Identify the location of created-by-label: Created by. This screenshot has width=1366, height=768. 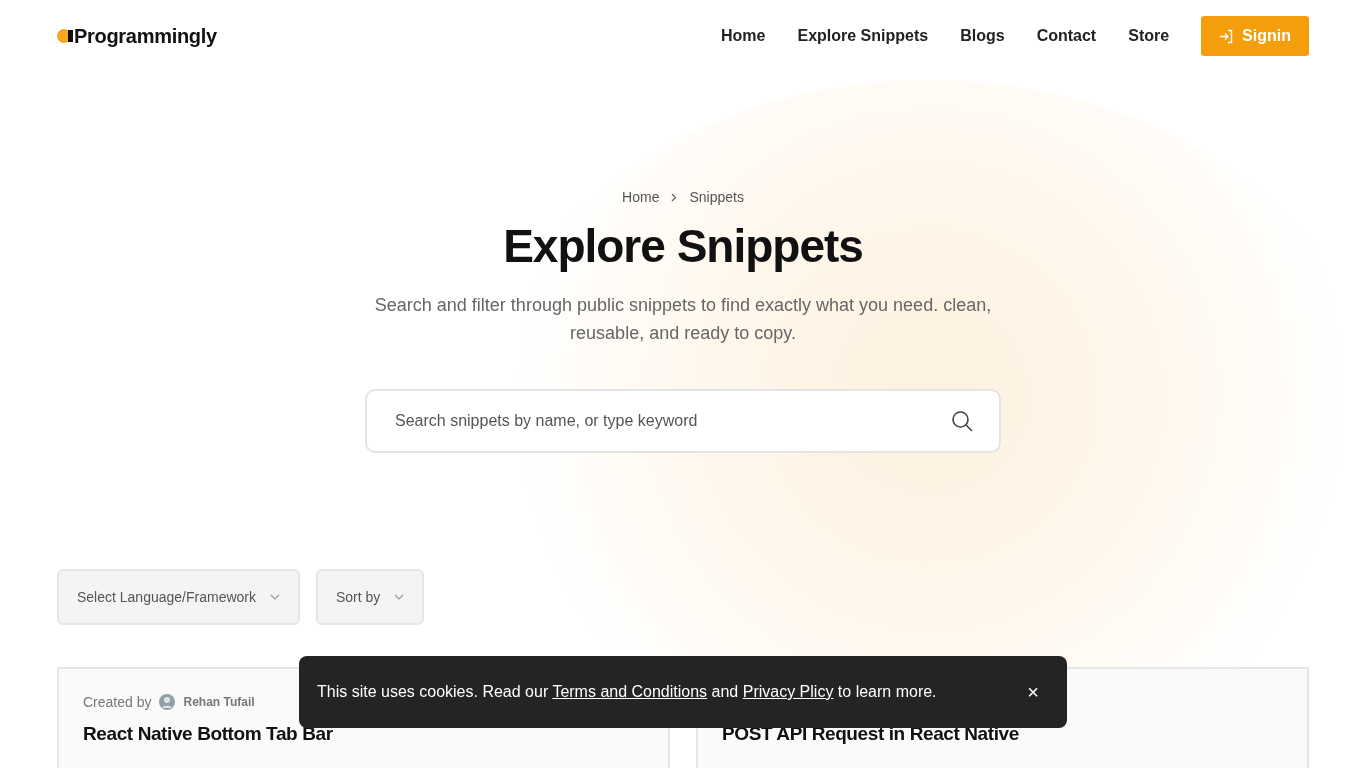
(117, 702).